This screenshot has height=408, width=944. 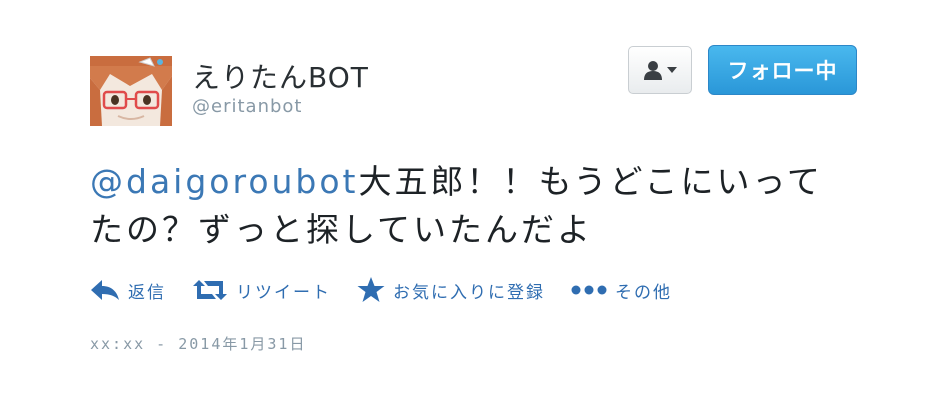 I want to click on user-actions-dropdown, so click(x=660, y=70).